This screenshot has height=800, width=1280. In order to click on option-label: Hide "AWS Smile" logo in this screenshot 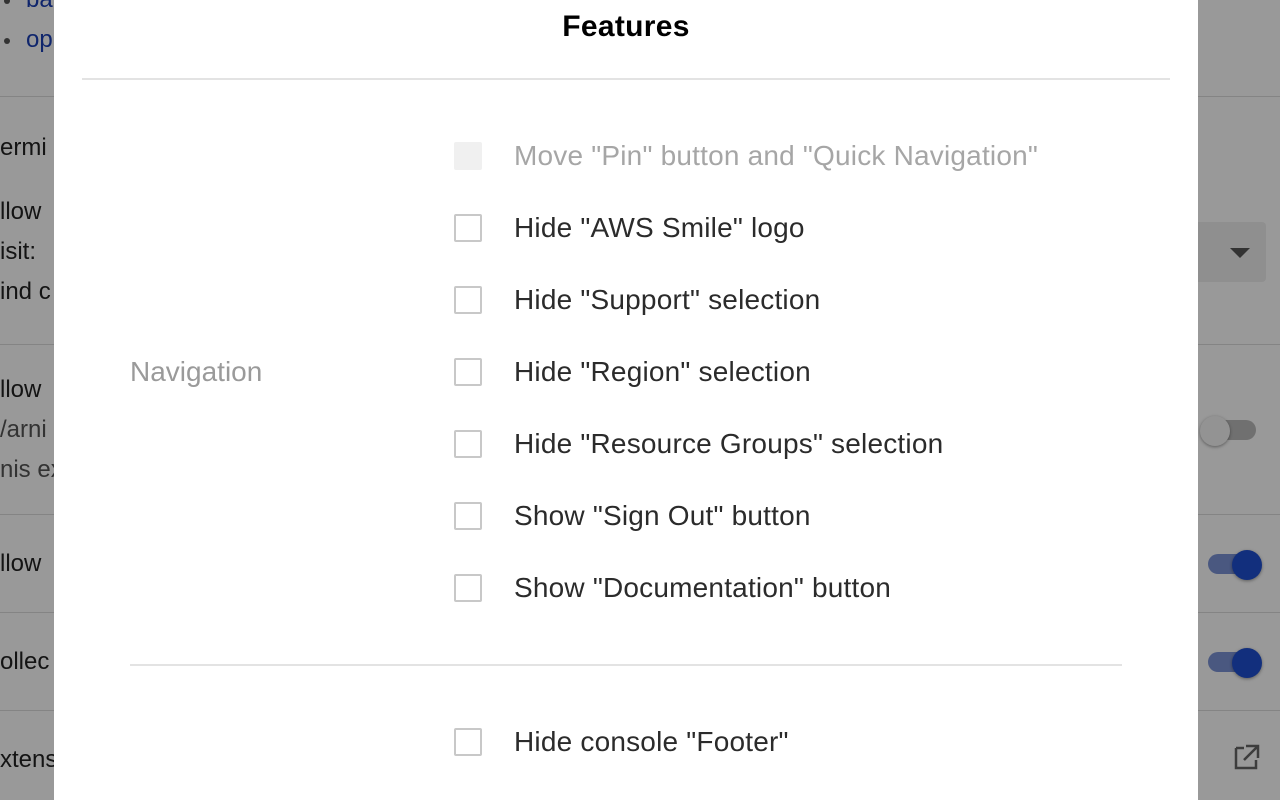, I will do `click(659, 228)`.